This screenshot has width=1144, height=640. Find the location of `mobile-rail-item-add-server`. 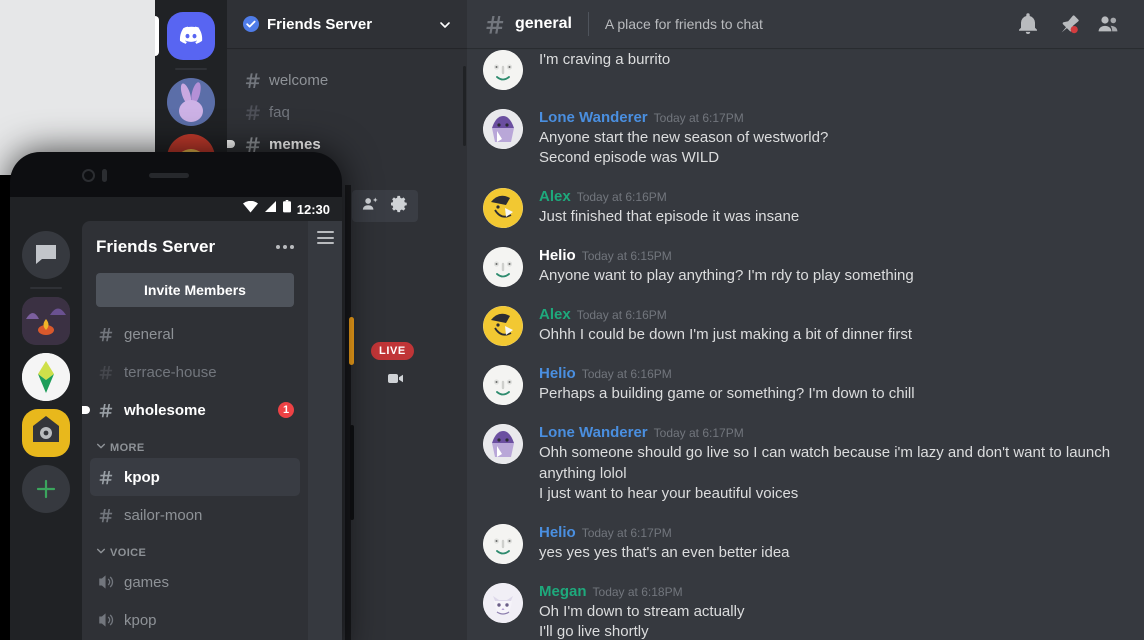

mobile-rail-item-add-server is located at coordinates (46, 489).